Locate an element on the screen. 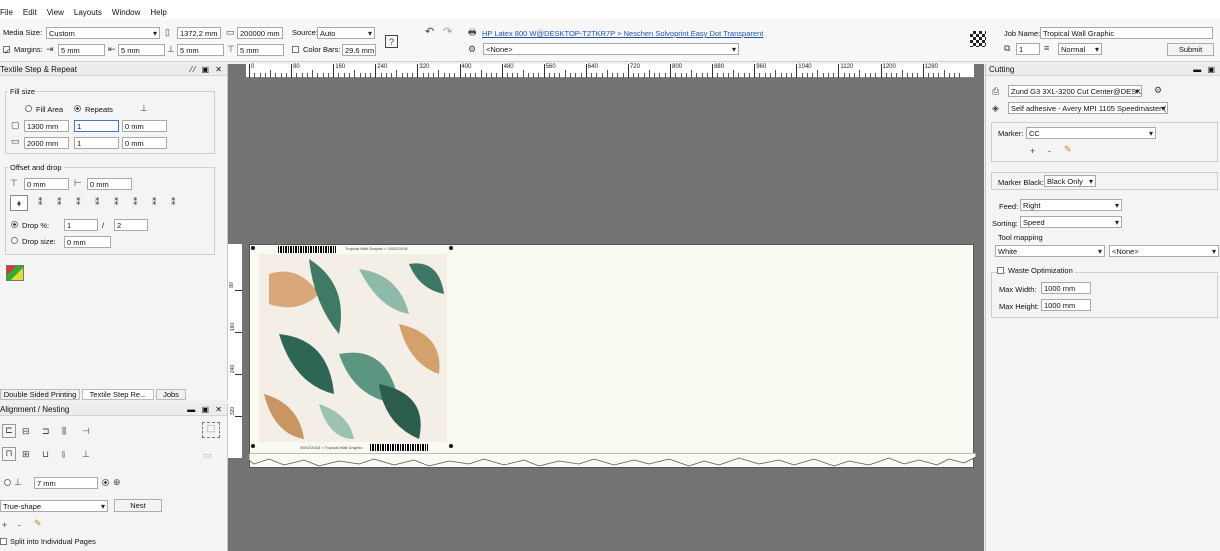 This screenshot has height=551, width=1220. tile-width-field: 1300 mm is located at coordinates (46, 126).